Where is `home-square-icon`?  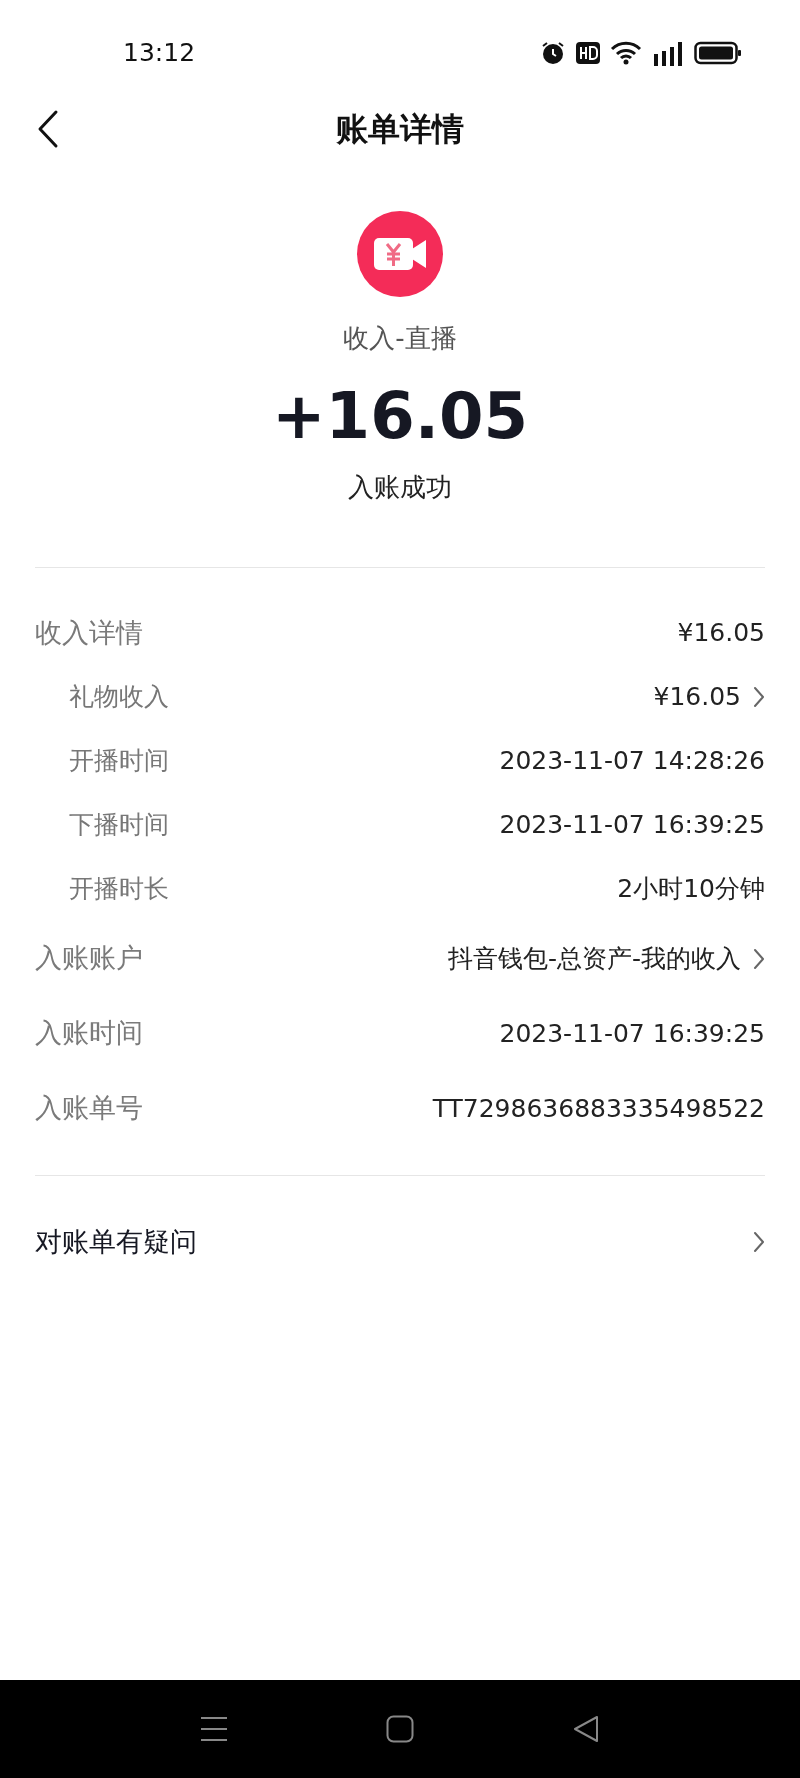
home-square-icon is located at coordinates (400, 1729).